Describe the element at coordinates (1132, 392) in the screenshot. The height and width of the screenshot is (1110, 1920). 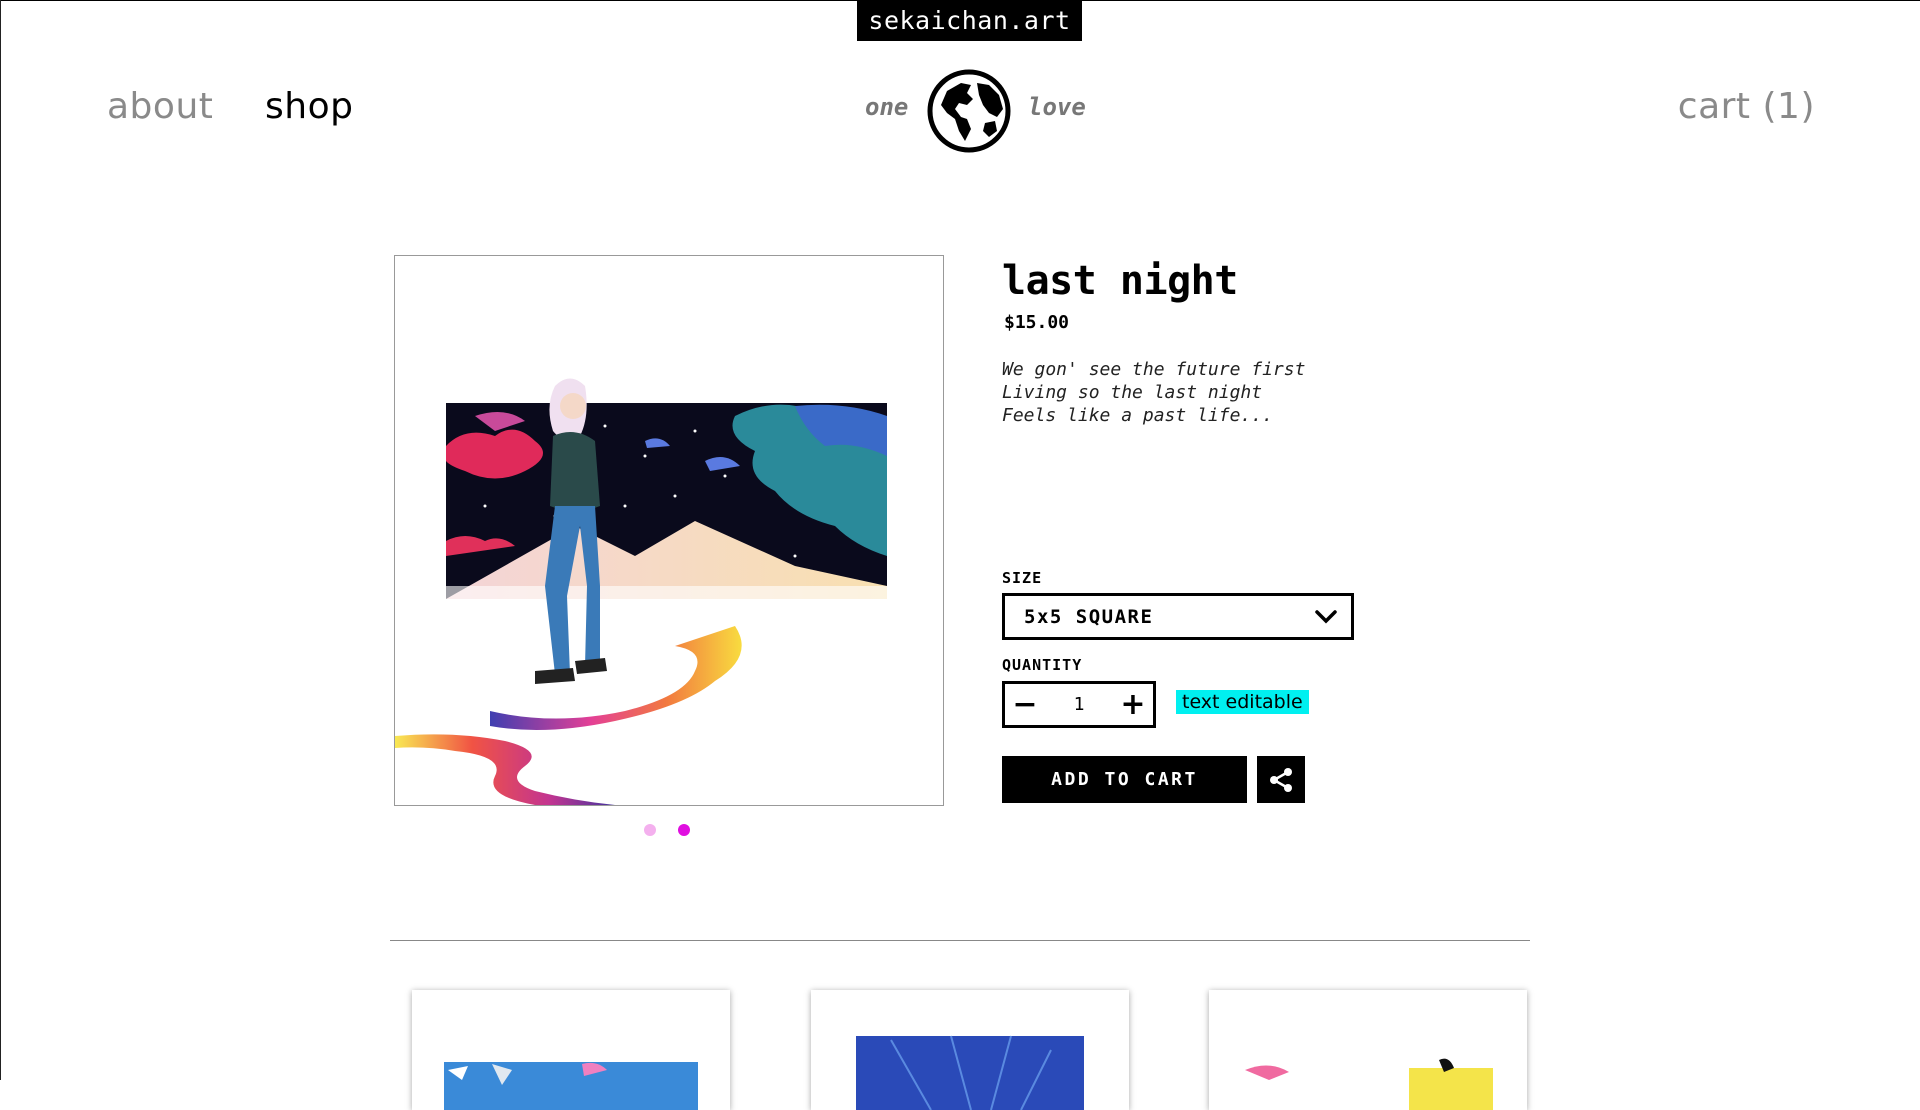
I see `description-line: Living so the last night` at that location.